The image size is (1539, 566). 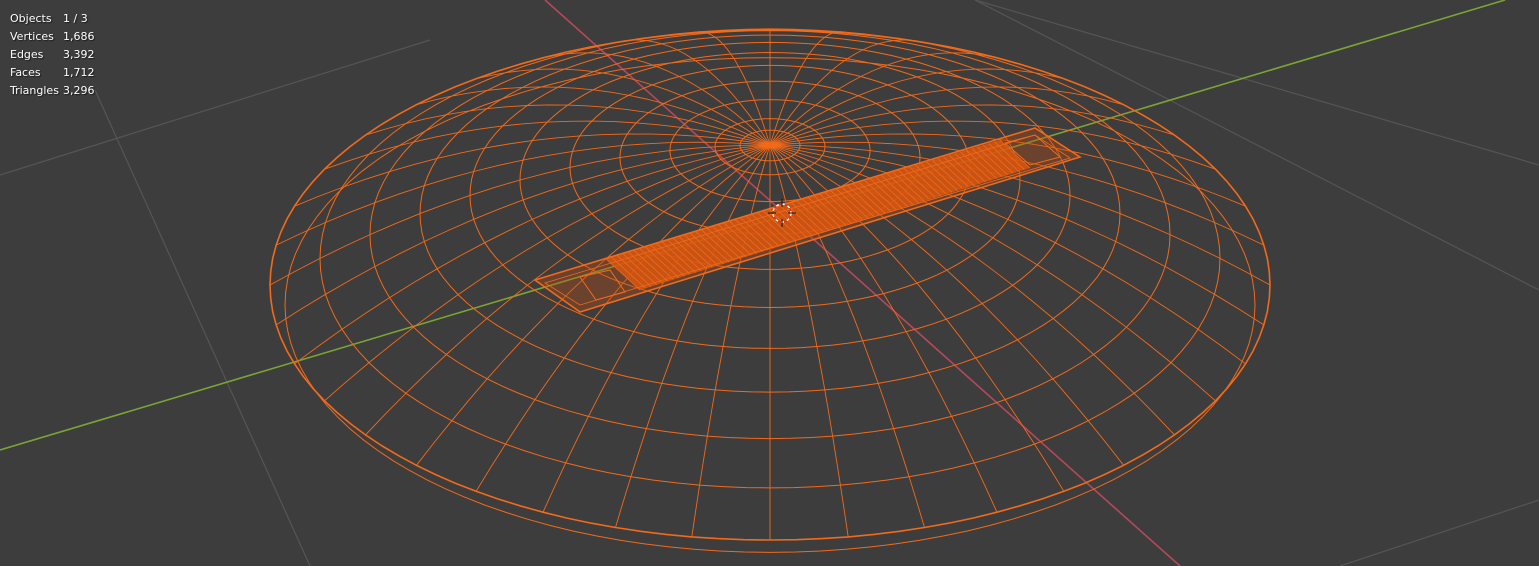 I want to click on stat-value: 3,392, so click(x=79, y=54).